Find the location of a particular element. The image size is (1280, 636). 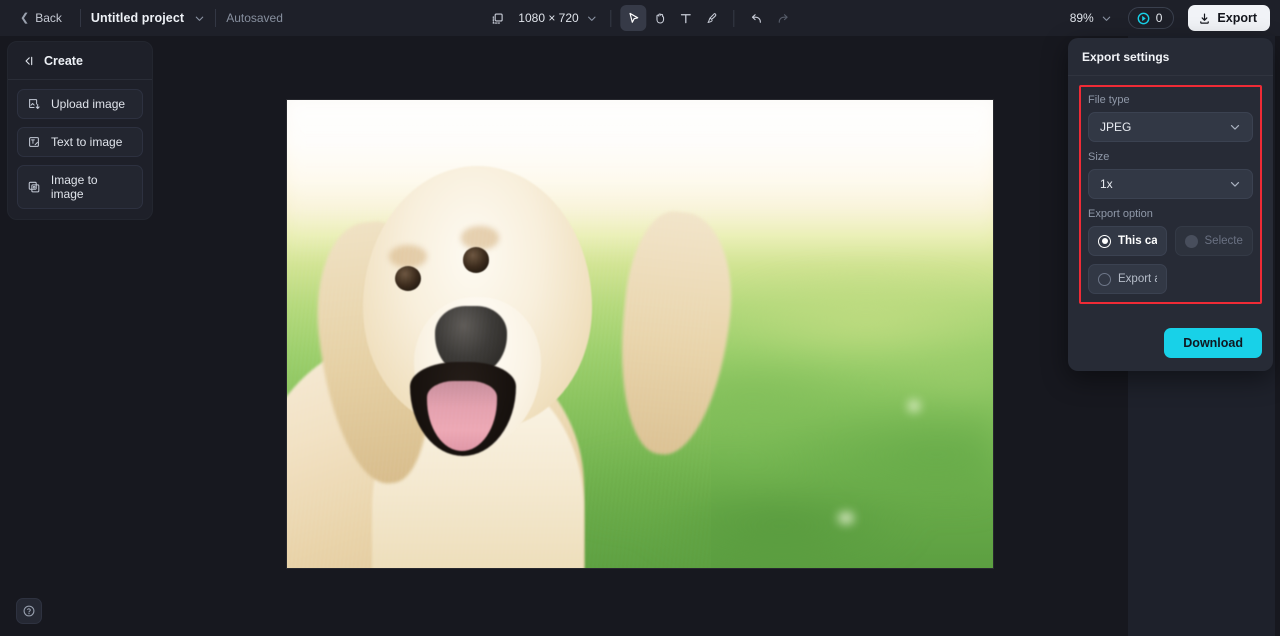

radio-disabled-icon is located at coordinates (1191, 241).